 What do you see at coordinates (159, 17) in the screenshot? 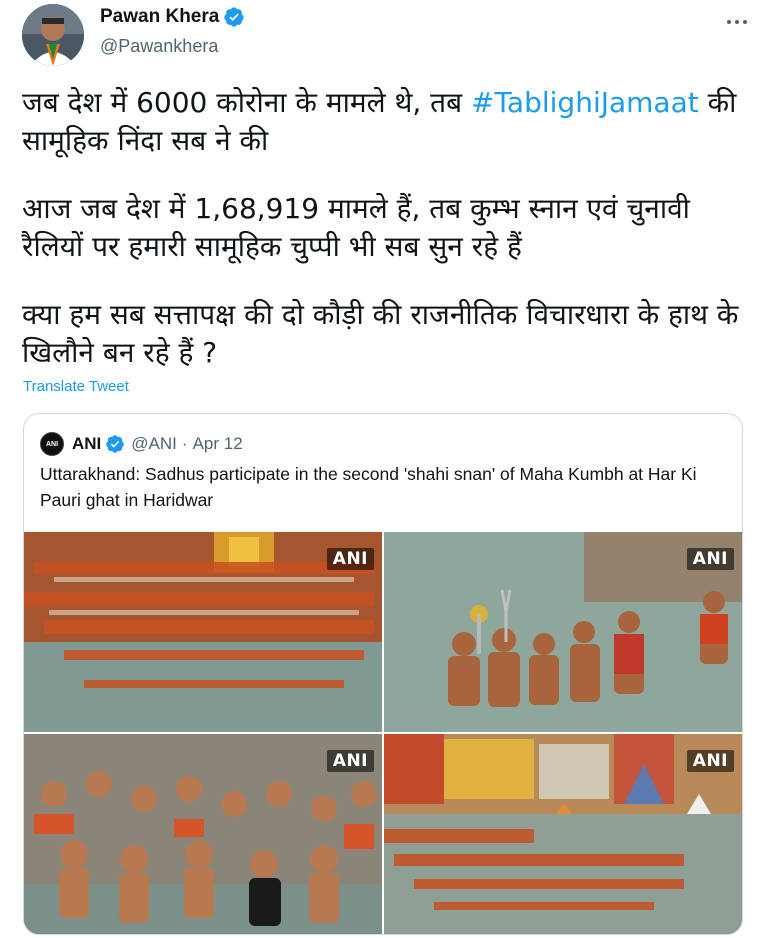
I see `author-name: Pawan Khera` at bounding box center [159, 17].